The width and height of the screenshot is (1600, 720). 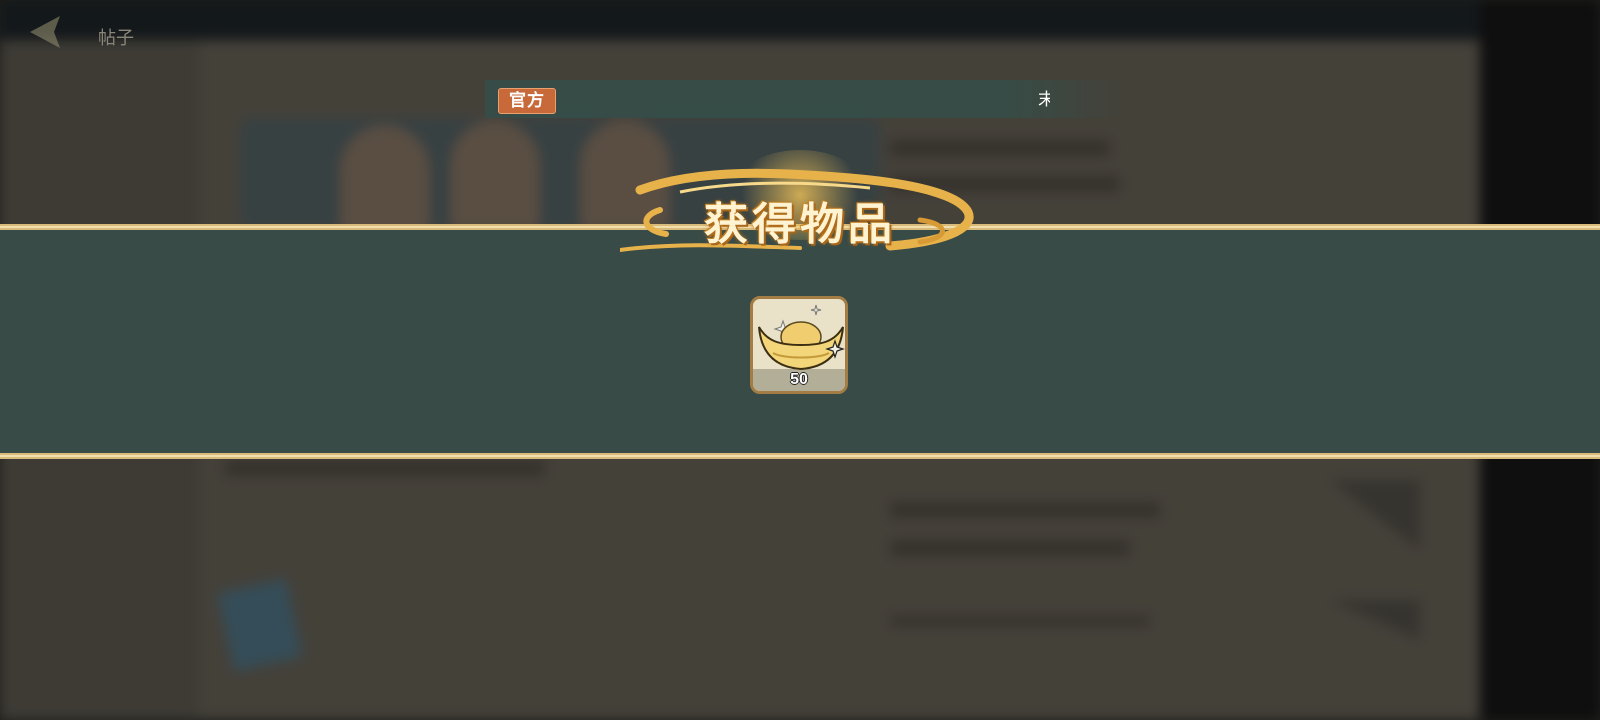 I want to click on reward-panel-bottom-border, so click(x=800, y=456).